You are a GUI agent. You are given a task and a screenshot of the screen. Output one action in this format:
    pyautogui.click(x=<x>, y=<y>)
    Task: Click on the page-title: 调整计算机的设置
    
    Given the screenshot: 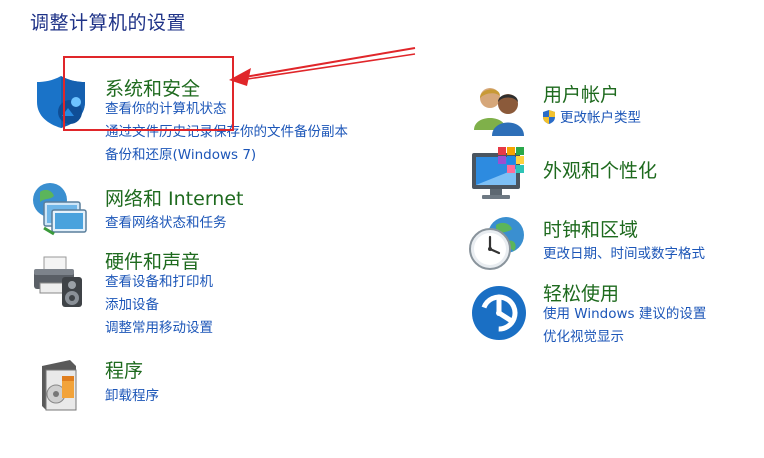 What is the action you would take?
    pyautogui.click(x=108, y=23)
    